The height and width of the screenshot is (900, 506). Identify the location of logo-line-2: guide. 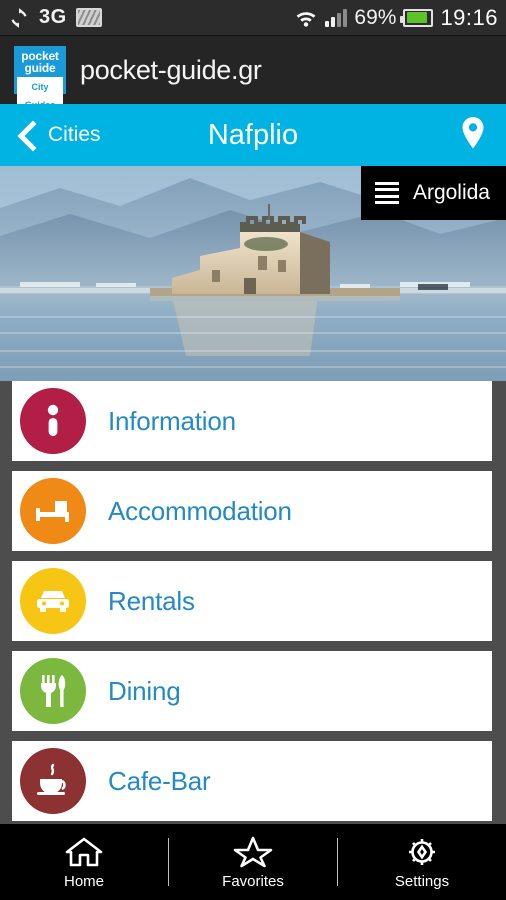
(40, 68).